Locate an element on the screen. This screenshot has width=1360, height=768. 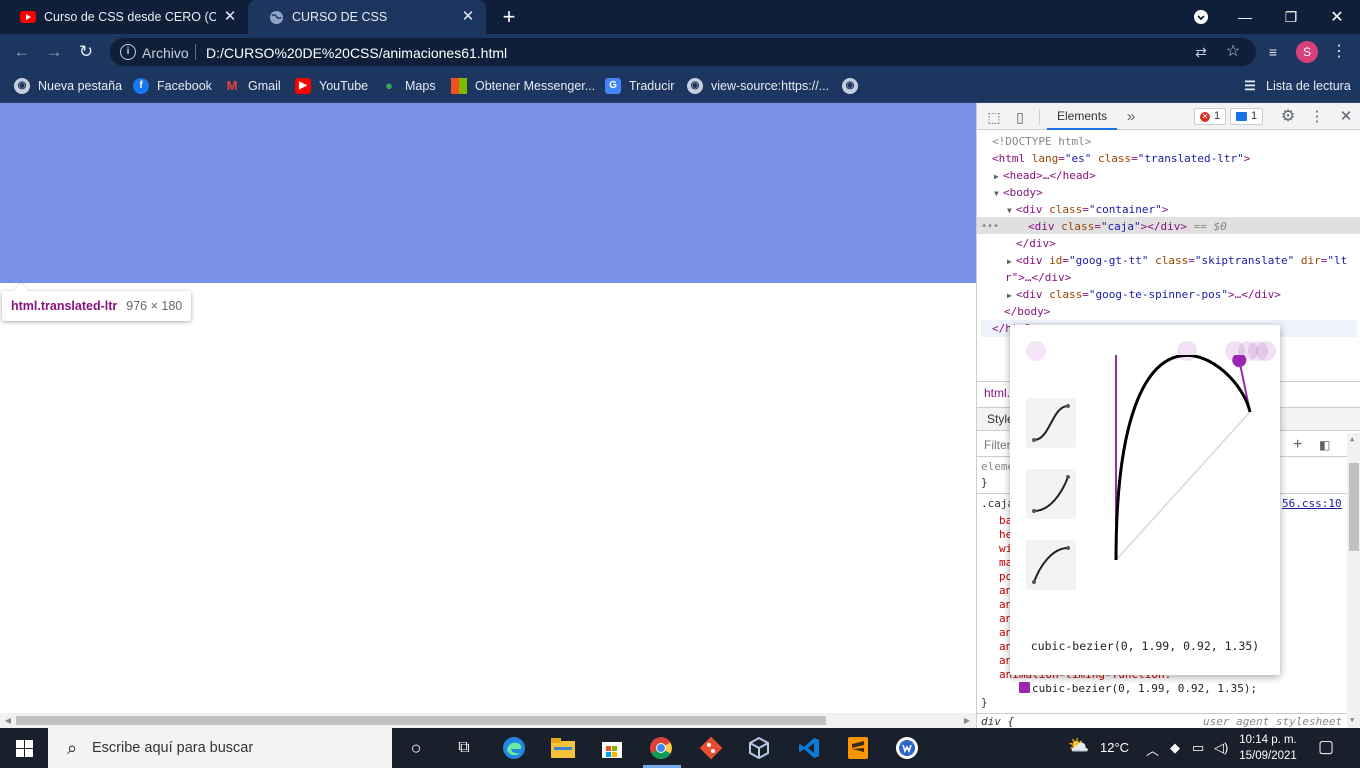
youtube-icon is located at coordinates (28, 17).